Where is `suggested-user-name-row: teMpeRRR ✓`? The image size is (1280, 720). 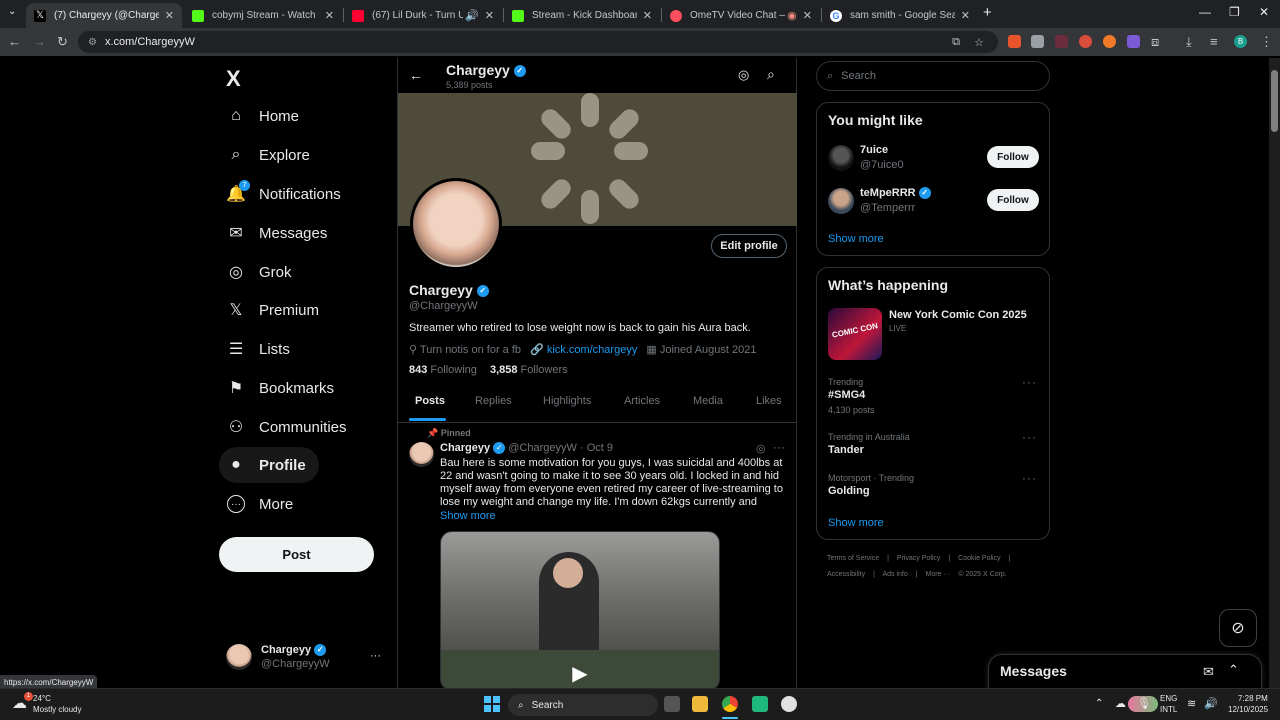
suggested-user-name-row: teMpeRRR ✓ is located at coordinates (895, 193).